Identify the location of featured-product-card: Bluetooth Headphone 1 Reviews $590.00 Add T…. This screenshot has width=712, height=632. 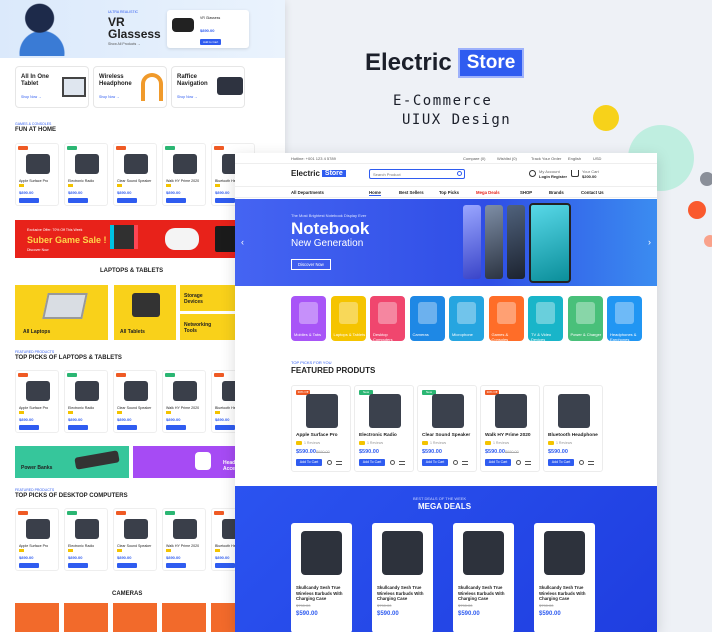
(573, 428).